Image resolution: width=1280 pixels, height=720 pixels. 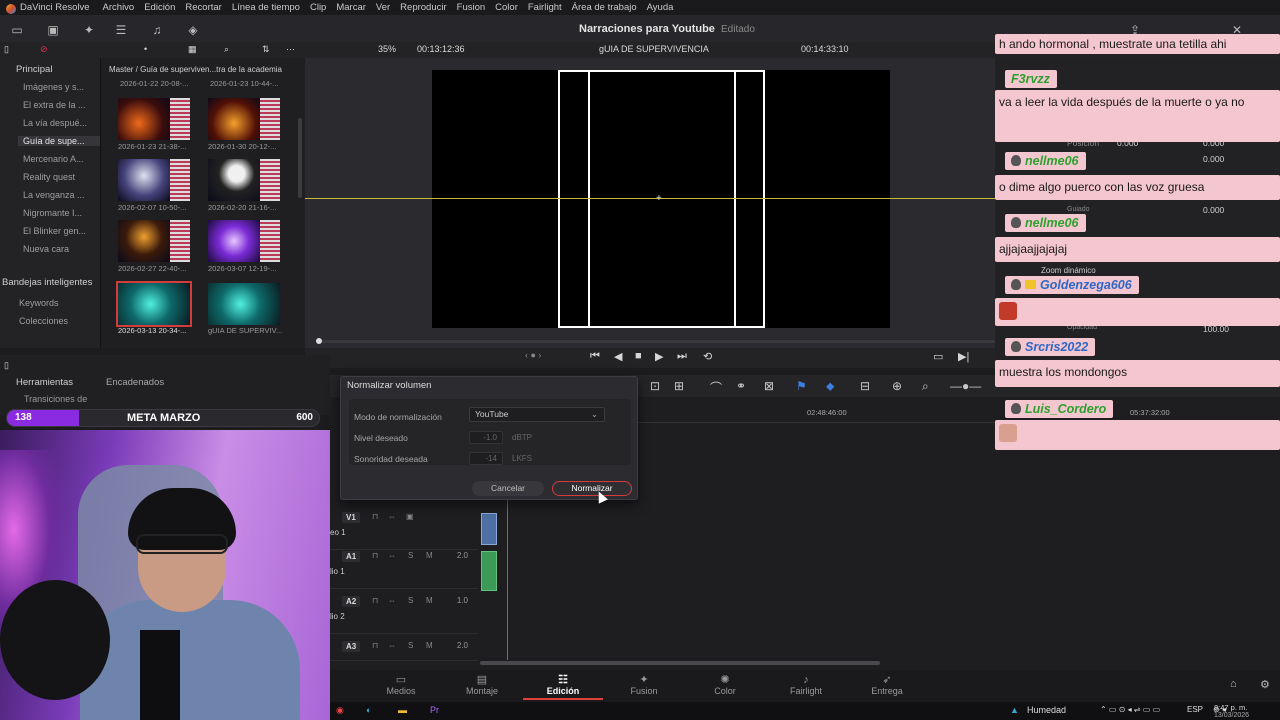 What do you see at coordinates (1230, 707) in the screenshot?
I see `clock-time: 8:47 p. m.` at bounding box center [1230, 707].